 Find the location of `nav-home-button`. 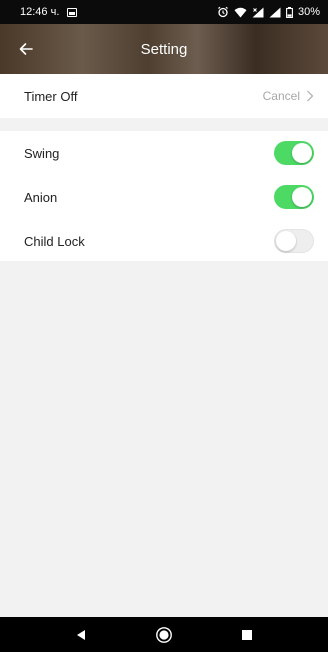

nav-home-button is located at coordinates (164, 635).